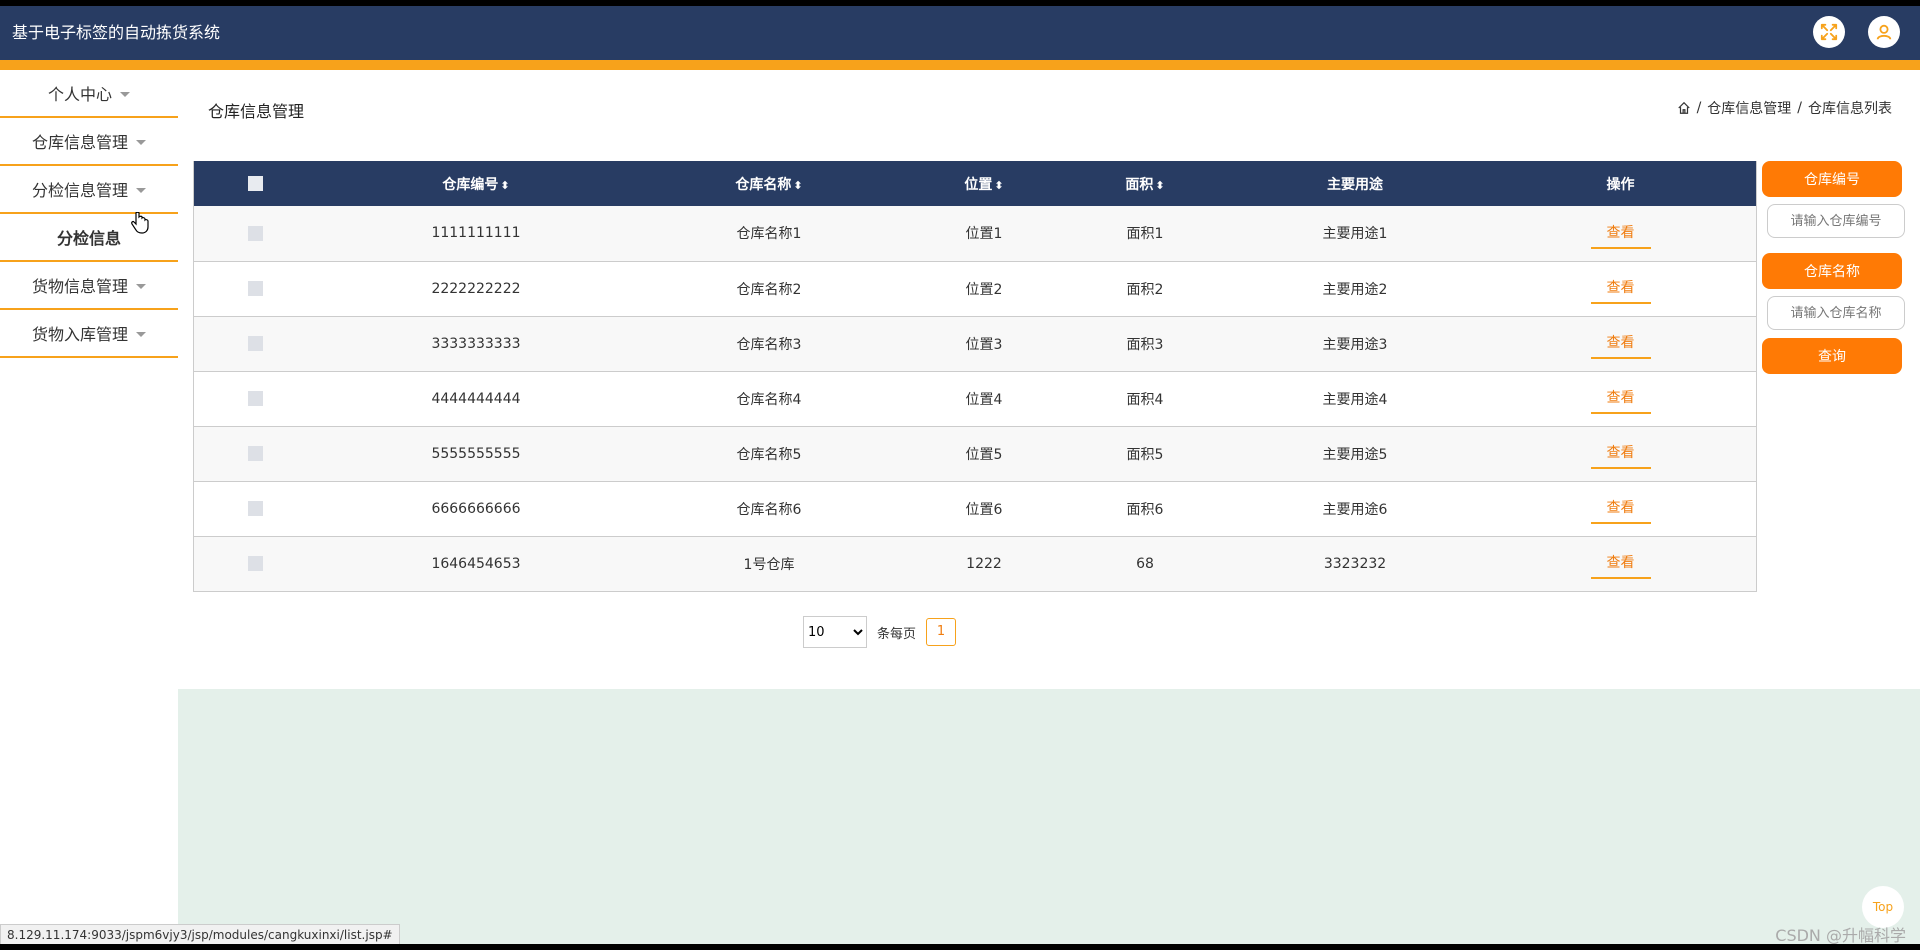  What do you see at coordinates (1139, 184) in the screenshot?
I see `column-header-label: 面积` at bounding box center [1139, 184].